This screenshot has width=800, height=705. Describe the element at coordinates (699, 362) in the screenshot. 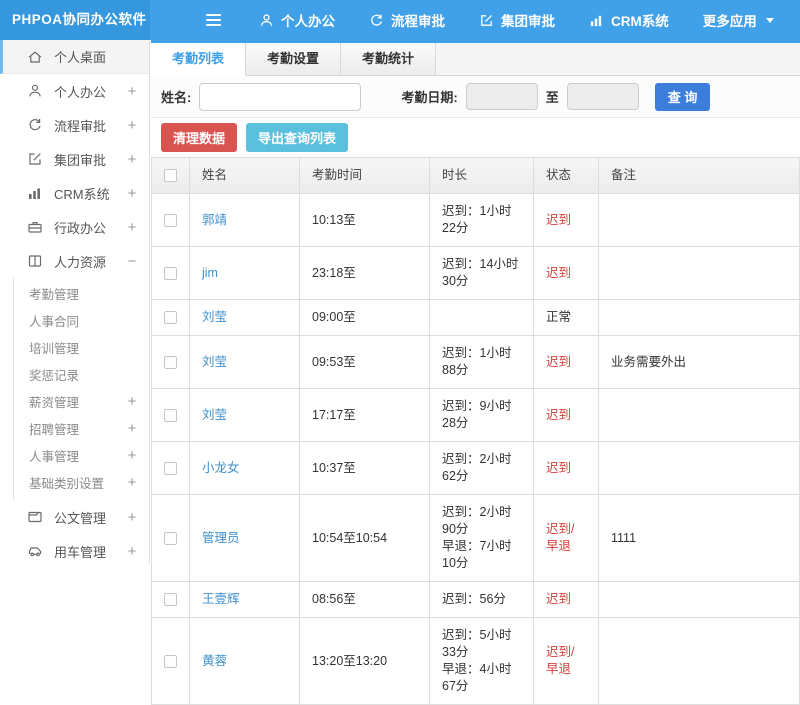

I see `note: 业务需要外出` at that location.